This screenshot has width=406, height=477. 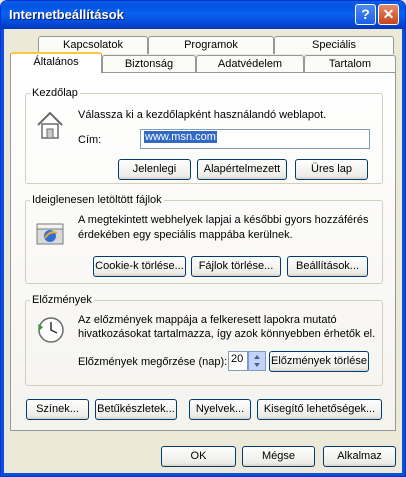 What do you see at coordinates (278, 456) in the screenshot?
I see `cancel-button: Mégse` at bounding box center [278, 456].